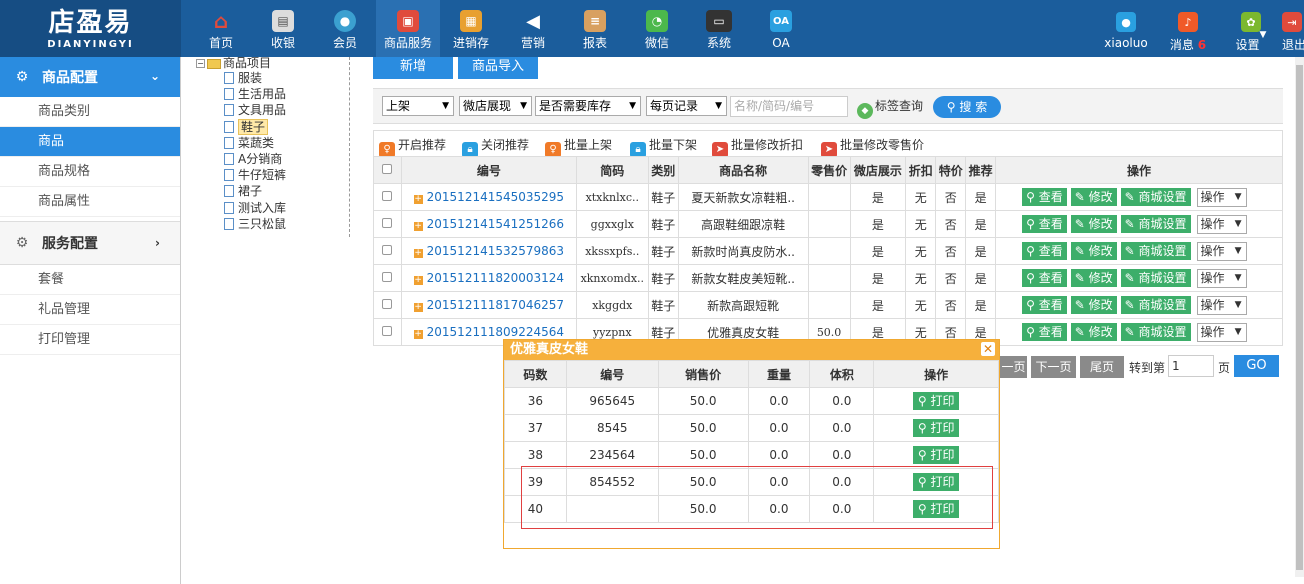 Image resolution: width=1304 pixels, height=584 pixels. Describe the element at coordinates (345, 28) in the screenshot. I see `nav-member: ● 会员` at that location.